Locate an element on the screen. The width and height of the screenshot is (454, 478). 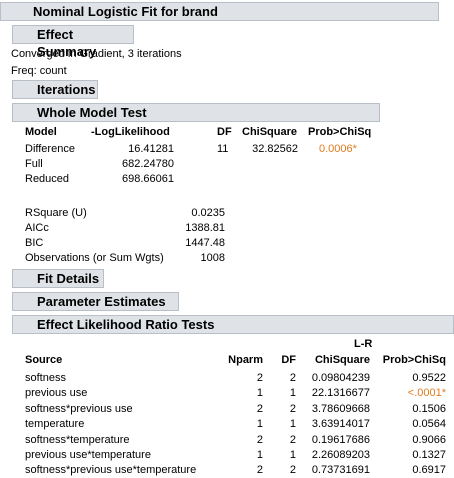
lr-row-prob: <.0001* is located at coordinates (426, 393).